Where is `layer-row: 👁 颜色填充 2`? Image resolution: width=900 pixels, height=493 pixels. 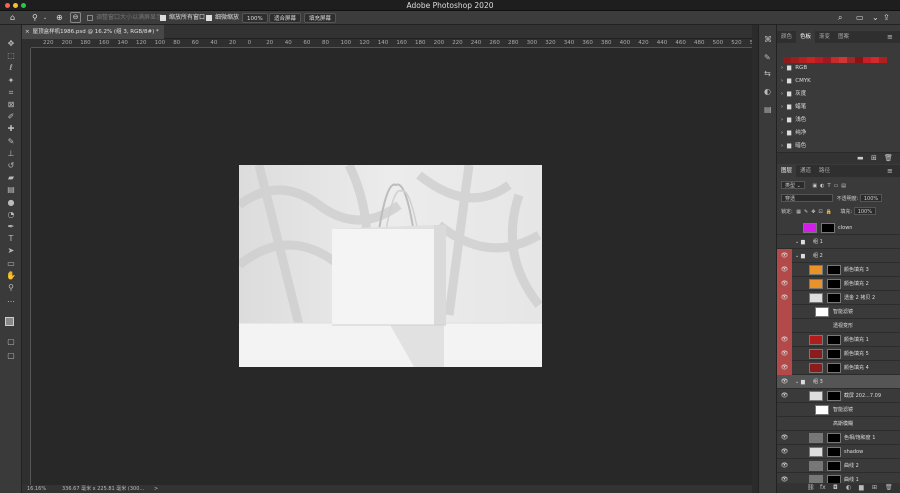
layer-row: 👁 颜色填充 2 is located at coordinates (838, 284).